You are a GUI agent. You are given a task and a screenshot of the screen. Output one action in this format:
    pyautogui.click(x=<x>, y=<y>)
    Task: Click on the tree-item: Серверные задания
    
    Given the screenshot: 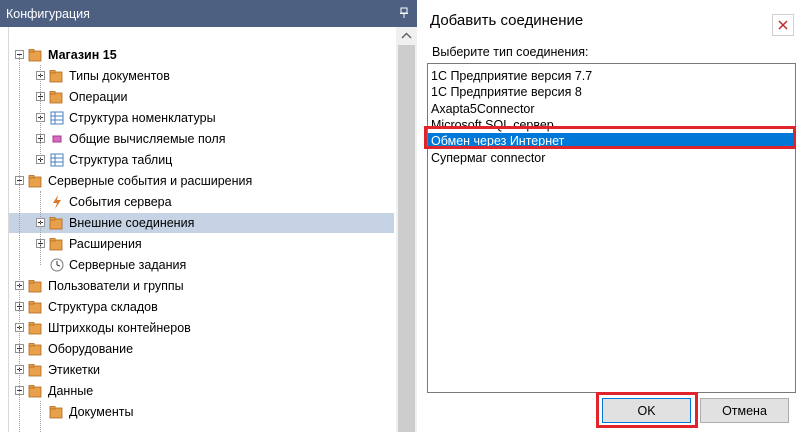 What is the action you would take?
    pyautogui.click(x=201, y=265)
    